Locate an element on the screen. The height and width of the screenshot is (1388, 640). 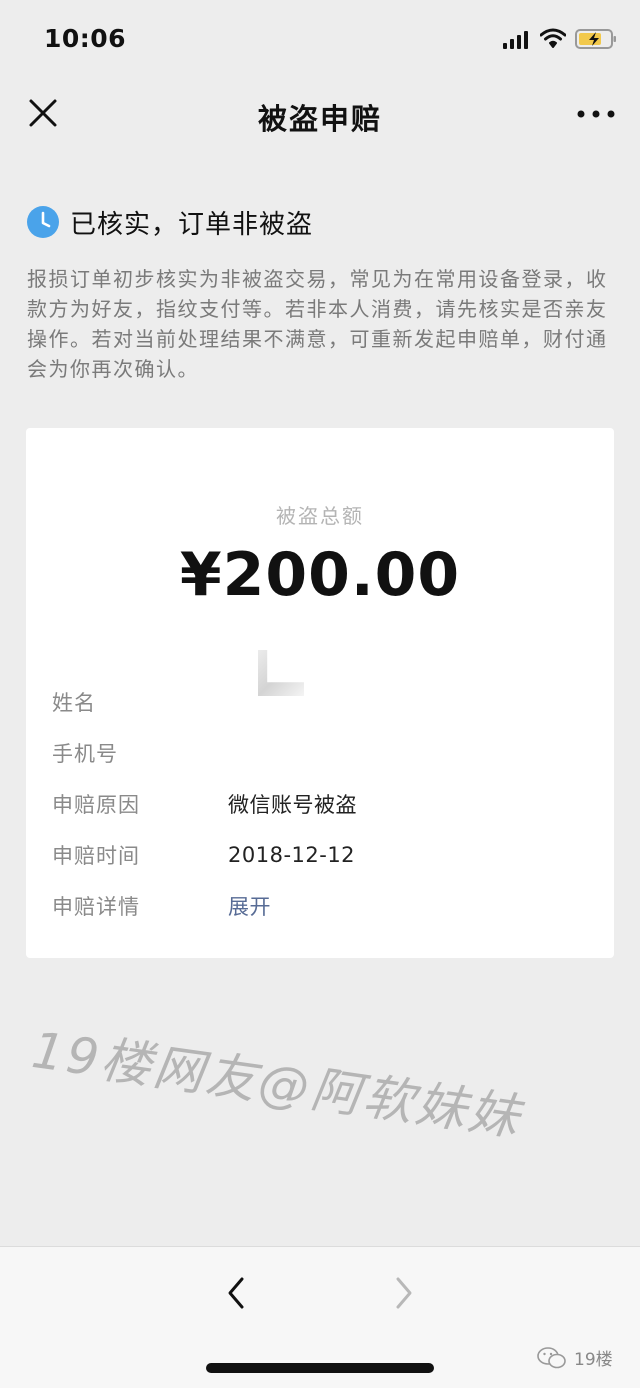
info-row-reason: 申赔原因 微信账号被盗 is located at coordinates (204, 804).